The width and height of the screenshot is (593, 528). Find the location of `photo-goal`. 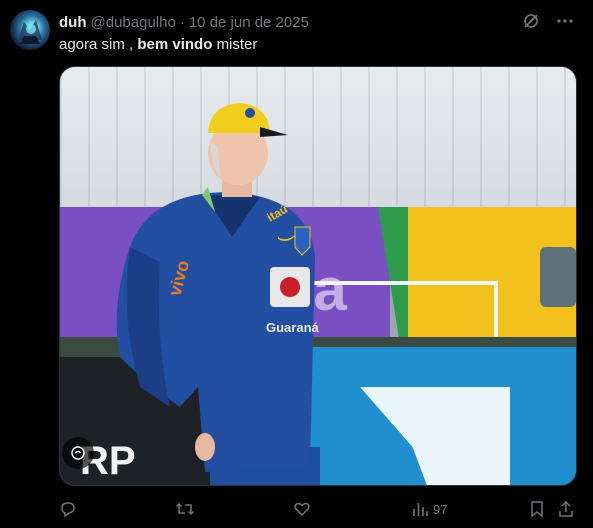

photo-goal is located at coordinates (399, 313).